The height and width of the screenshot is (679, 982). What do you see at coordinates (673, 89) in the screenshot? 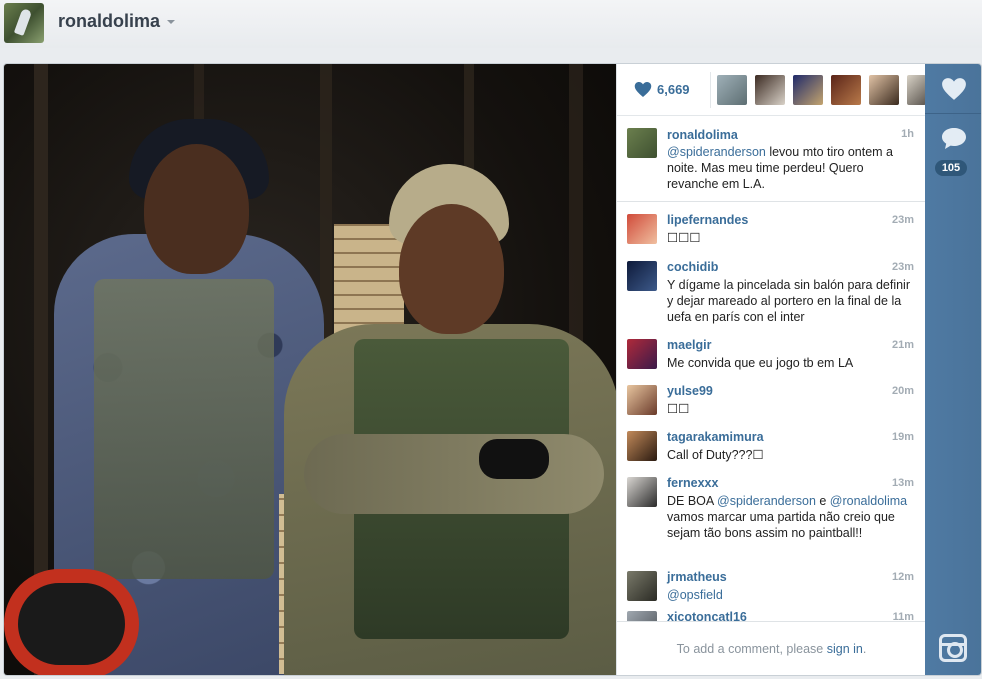
I see `likes-count: 6,669` at bounding box center [673, 89].